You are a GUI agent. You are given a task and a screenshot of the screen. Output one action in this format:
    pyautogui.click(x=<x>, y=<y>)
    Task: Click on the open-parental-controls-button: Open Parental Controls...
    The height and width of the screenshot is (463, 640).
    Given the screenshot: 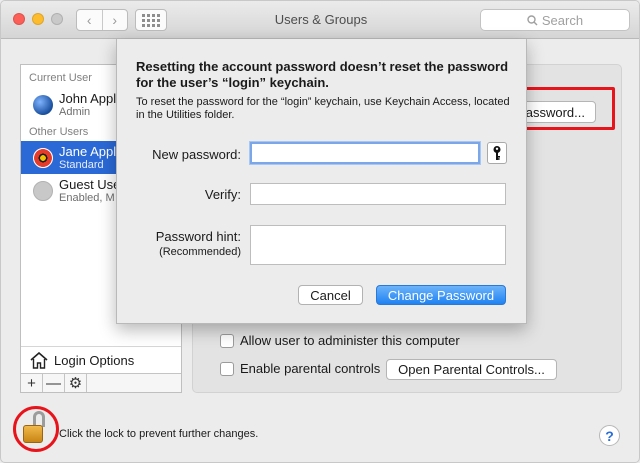 What is the action you would take?
    pyautogui.click(x=471, y=369)
    